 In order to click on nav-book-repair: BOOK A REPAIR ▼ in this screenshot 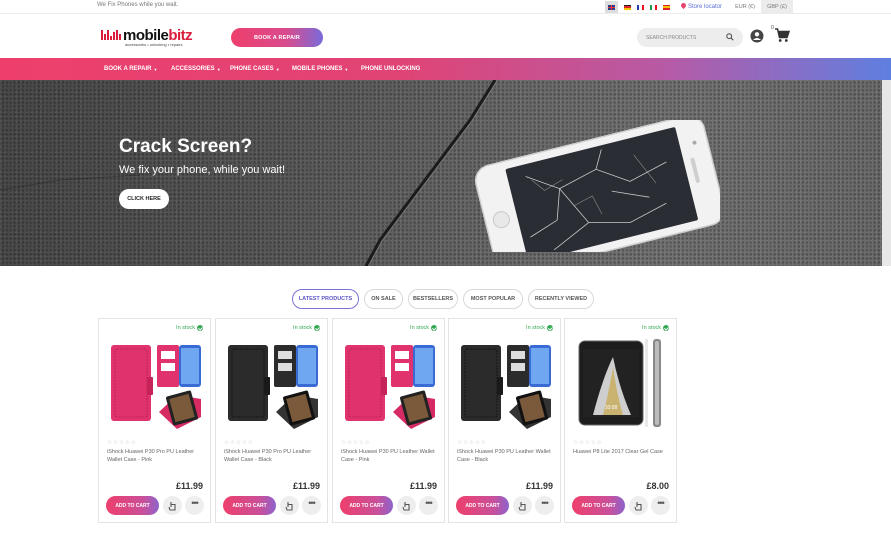, I will do `click(130, 69)`.